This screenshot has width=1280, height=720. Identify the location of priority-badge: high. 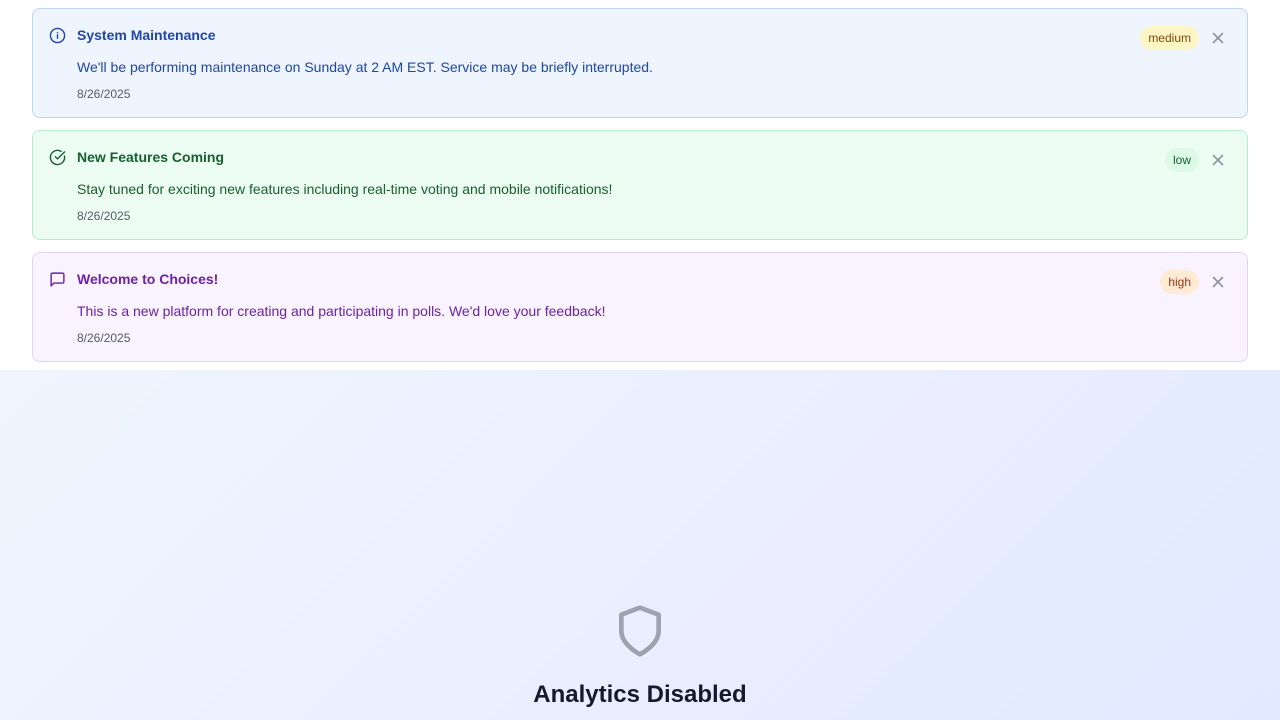
(1179, 282).